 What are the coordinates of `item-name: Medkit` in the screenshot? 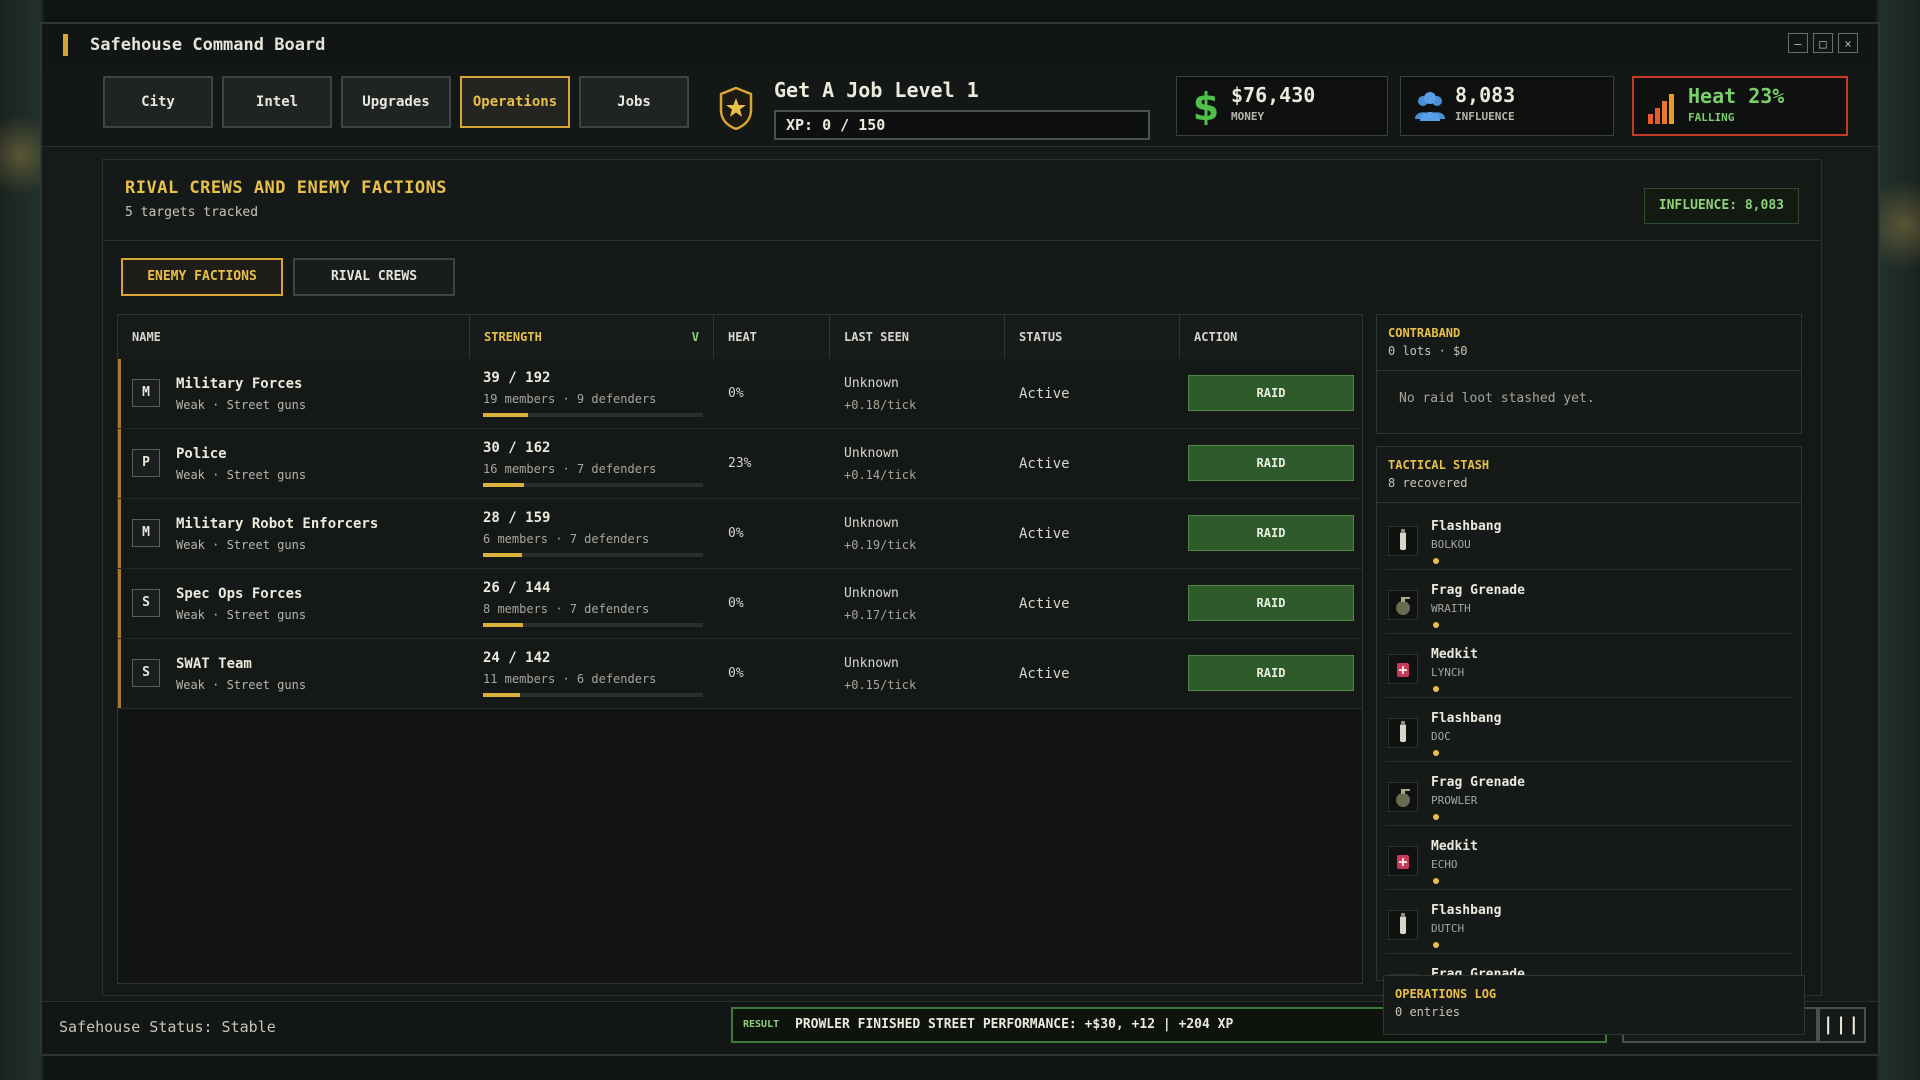 It's located at (1454, 654).